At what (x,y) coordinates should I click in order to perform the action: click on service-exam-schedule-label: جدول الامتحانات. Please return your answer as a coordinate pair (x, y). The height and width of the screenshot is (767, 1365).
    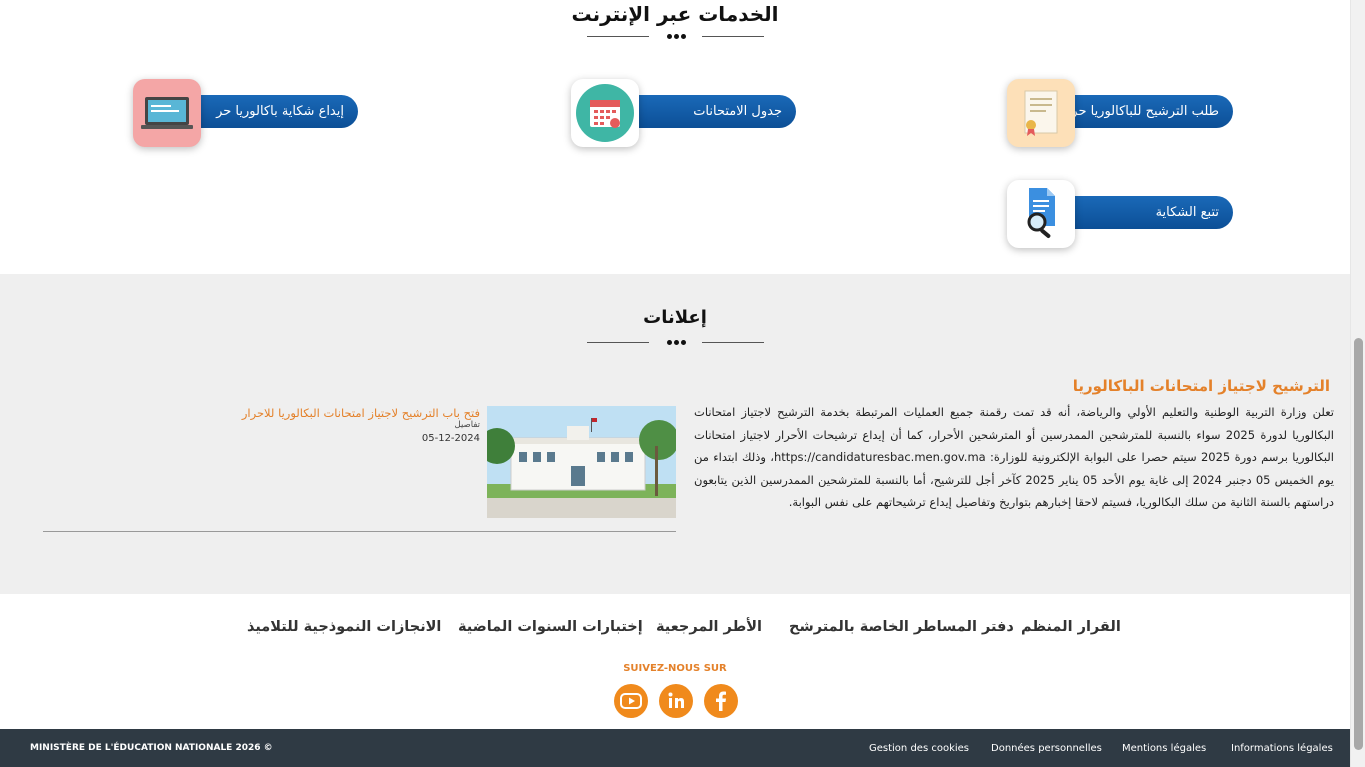
    Looking at the image, I should click on (713, 111).